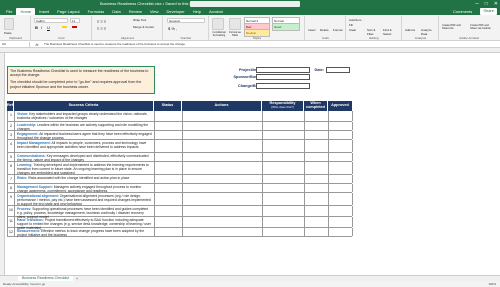  What do you see at coordinates (11, 179) in the screenshot?
I see `ref-cell: 7` at bounding box center [11, 179].